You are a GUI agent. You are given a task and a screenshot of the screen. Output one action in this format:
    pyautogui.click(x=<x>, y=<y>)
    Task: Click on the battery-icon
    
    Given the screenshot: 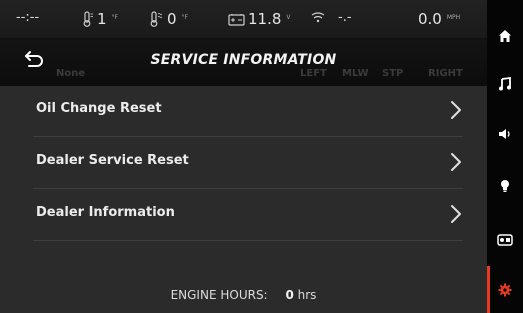 What is the action you would take?
    pyautogui.click(x=236, y=19)
    